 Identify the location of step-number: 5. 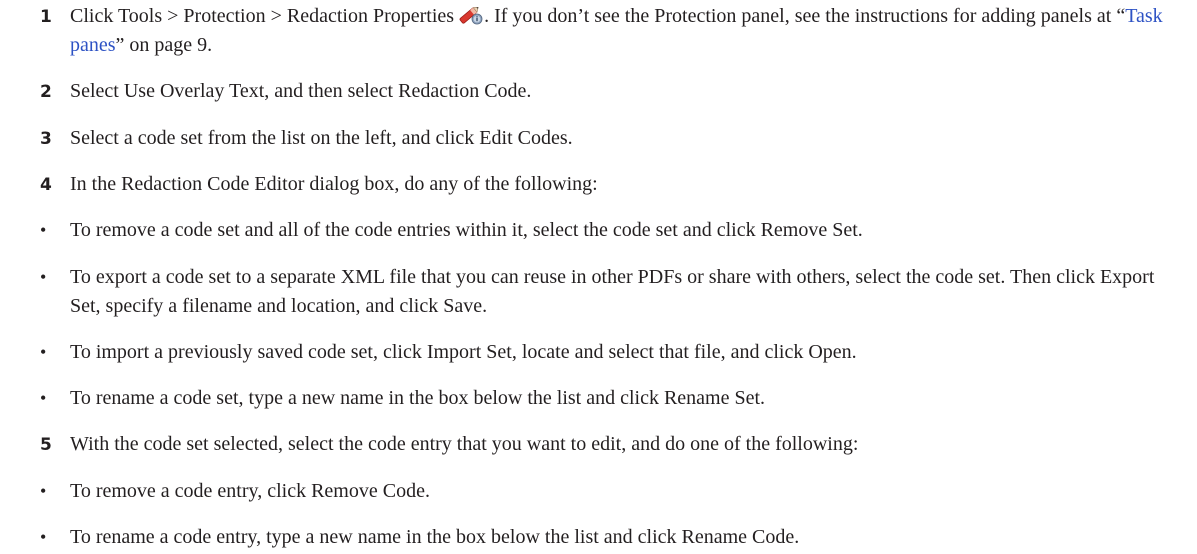
(46, 445).